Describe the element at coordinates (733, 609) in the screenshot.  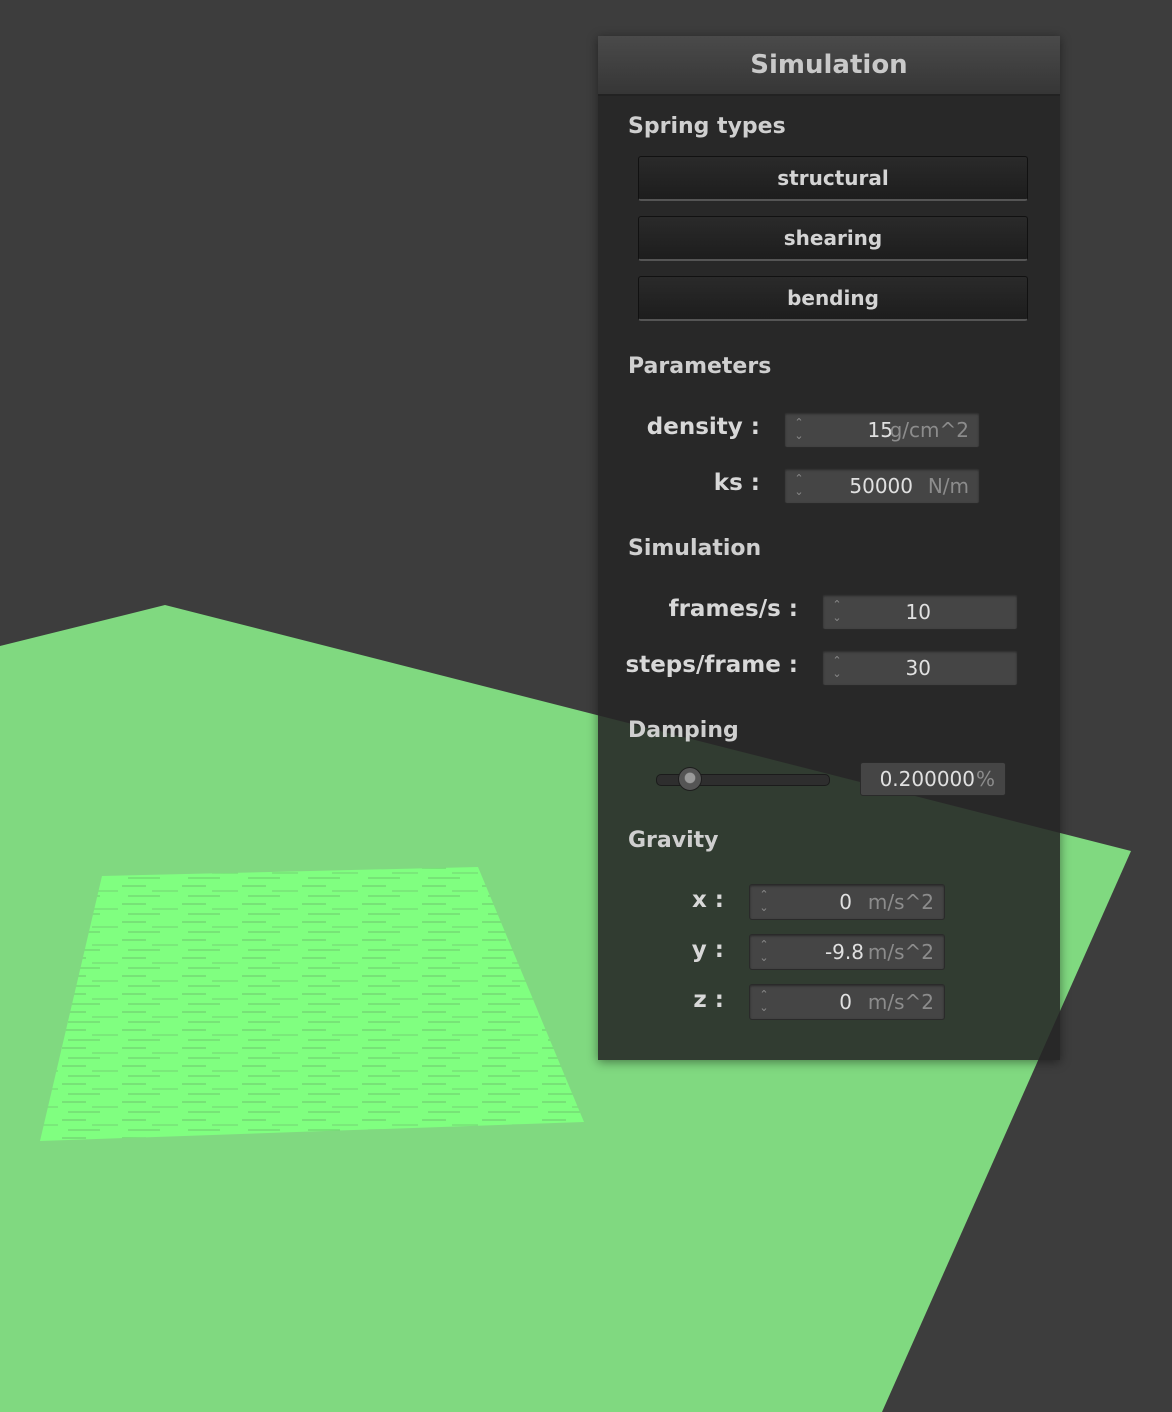
I see `frames-label: frames/s :` at that location.